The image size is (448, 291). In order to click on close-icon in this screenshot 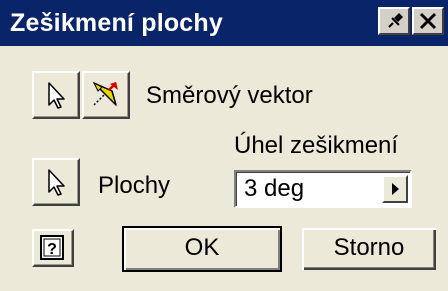, I will do `click(428, 21)`.